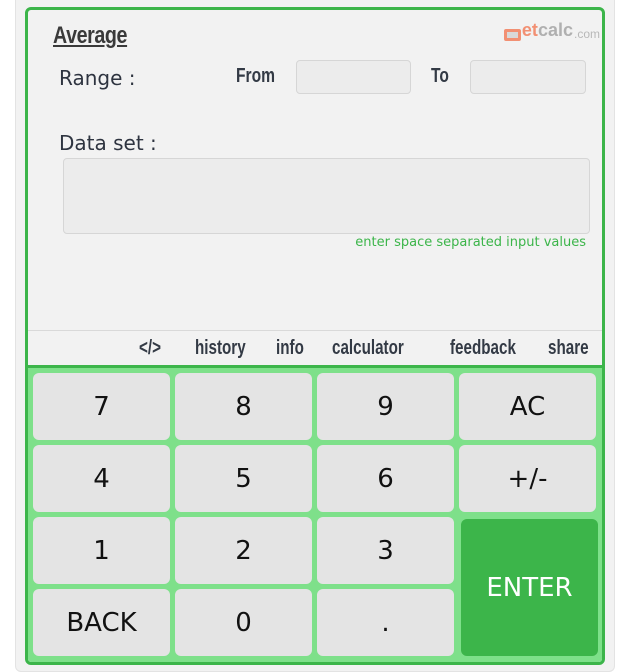 This screenshot has height=672, width=630. What do you see at coordinates (368, 348) in the screenshot?
I see `calculator-link: calculator` at bounding box center [368, 348].